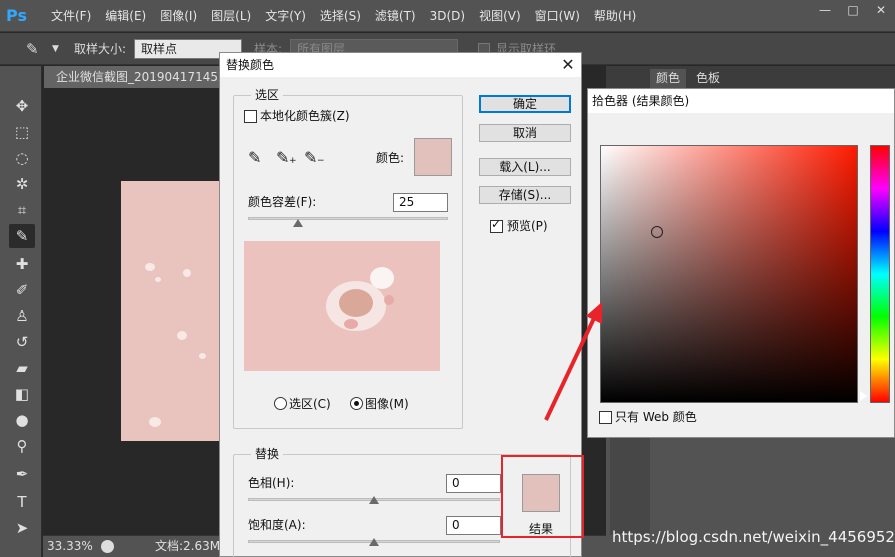  I want to click on path-selection-tool-icon: ➤, so click(22, 528).